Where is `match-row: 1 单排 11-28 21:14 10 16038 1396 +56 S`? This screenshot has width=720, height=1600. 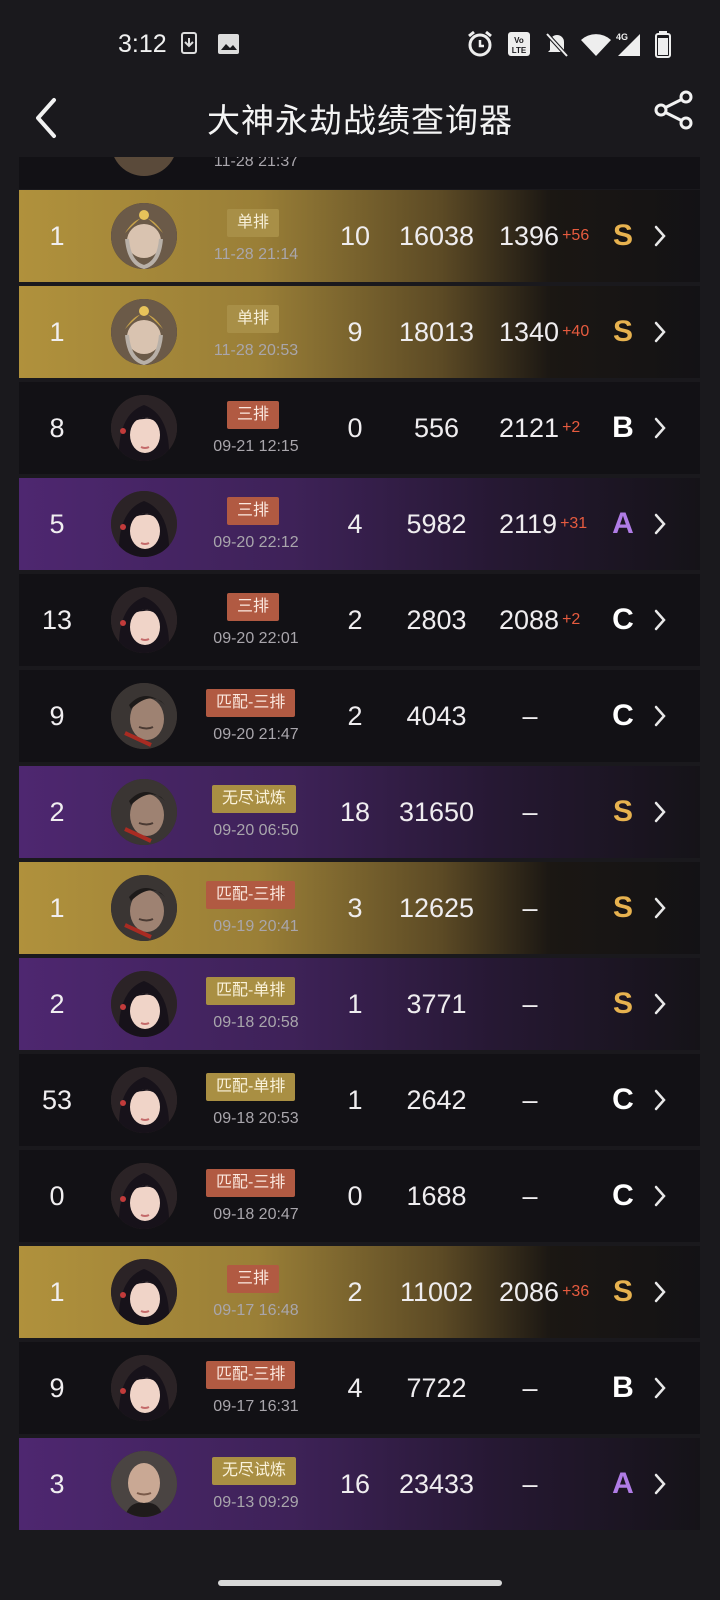 match-row: 1 单排 11-28 21:14 10 16038 1396 +56 S is located at coordinates (359, 236).